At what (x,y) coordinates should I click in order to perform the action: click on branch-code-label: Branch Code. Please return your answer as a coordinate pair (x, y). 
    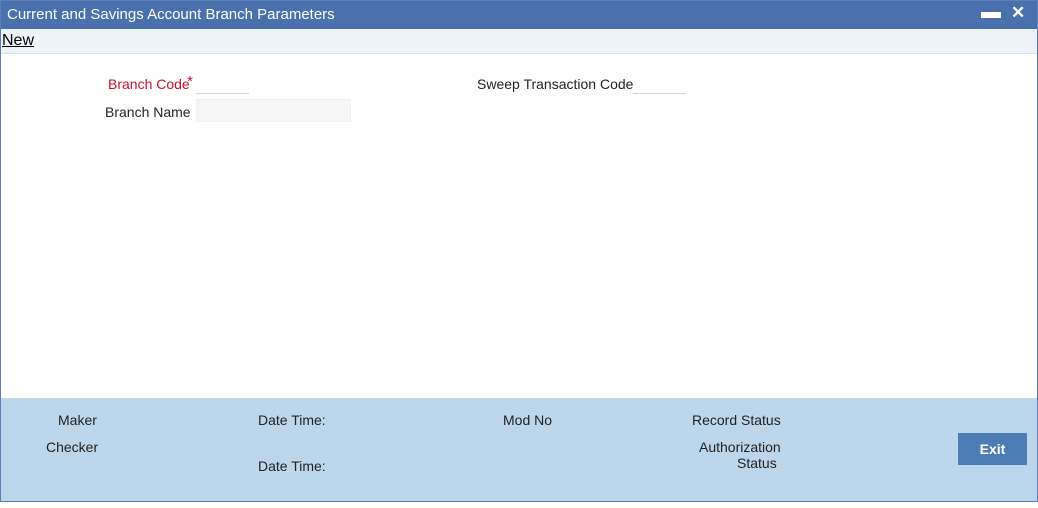
    Looking at the image, I should click on (149, 84).